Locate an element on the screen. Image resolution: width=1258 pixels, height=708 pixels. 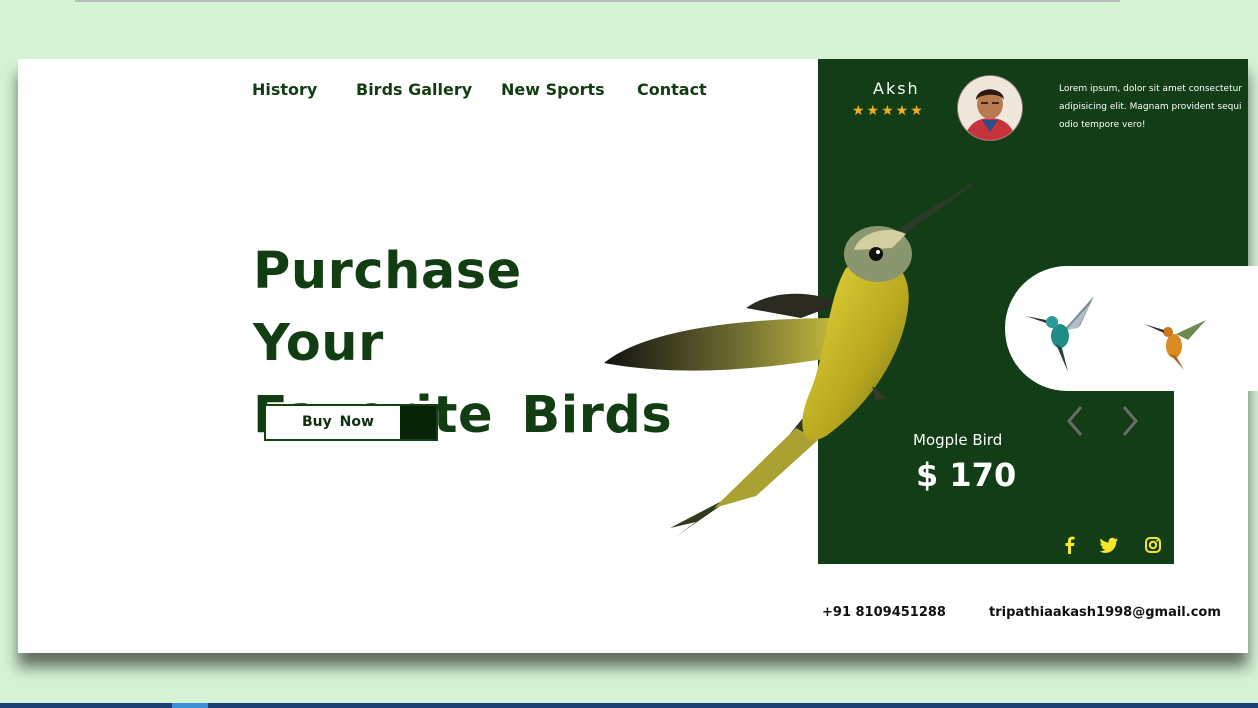
avatar-photo is located at coordinates (990, 108).